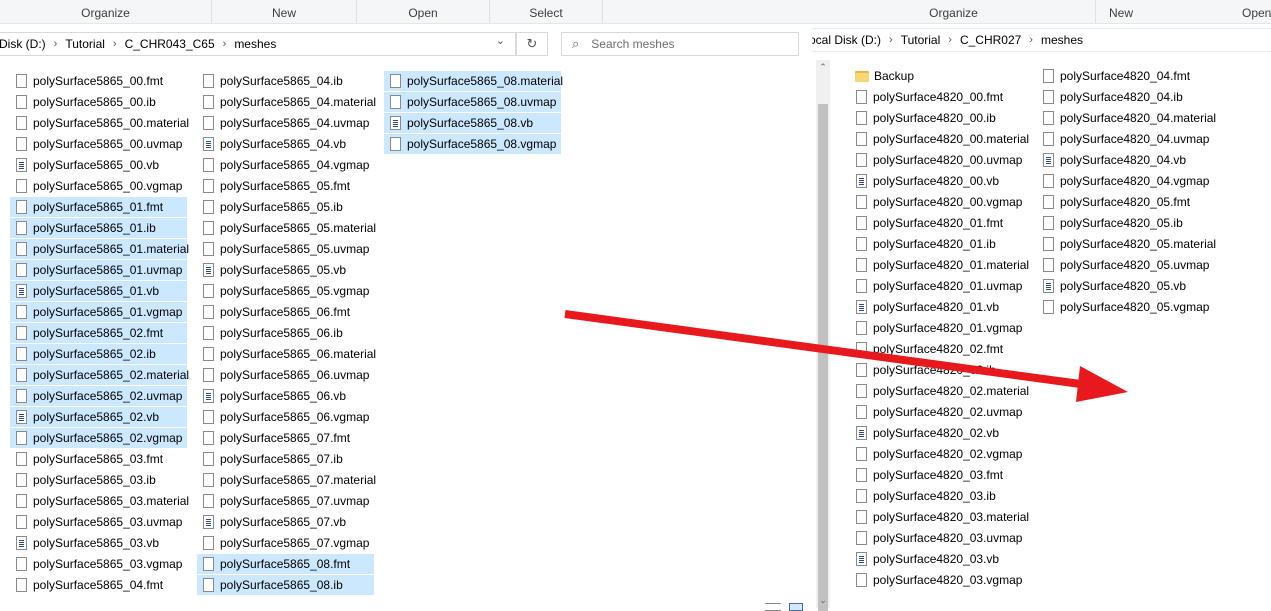  I want to click on red-arrow-annotation, so click(846, 356).